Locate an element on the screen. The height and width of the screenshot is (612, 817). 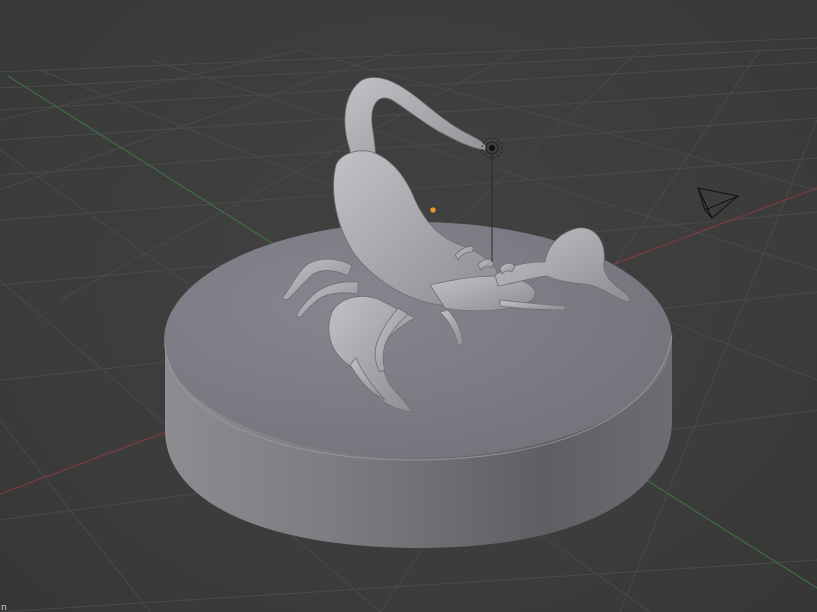
object-origin-icon is located at coordinates (433, 210).